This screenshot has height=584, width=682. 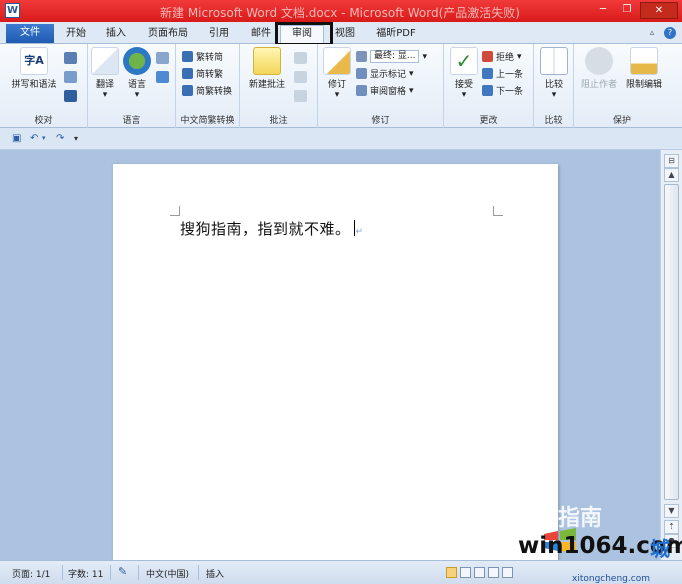 I want to click on tab-home: 开始, so click(x=76, y=35).